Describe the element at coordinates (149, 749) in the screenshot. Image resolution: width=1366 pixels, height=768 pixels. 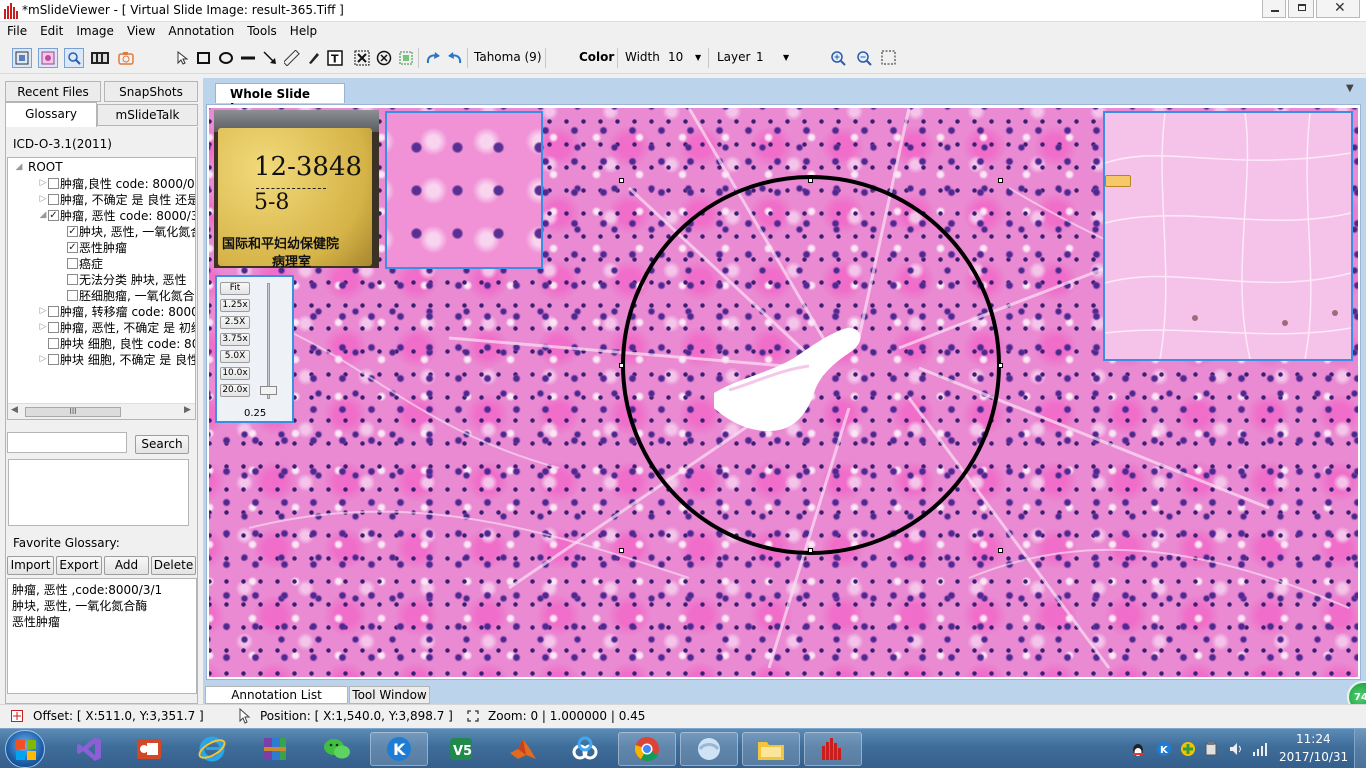
I see `taskbar-office` at that location.